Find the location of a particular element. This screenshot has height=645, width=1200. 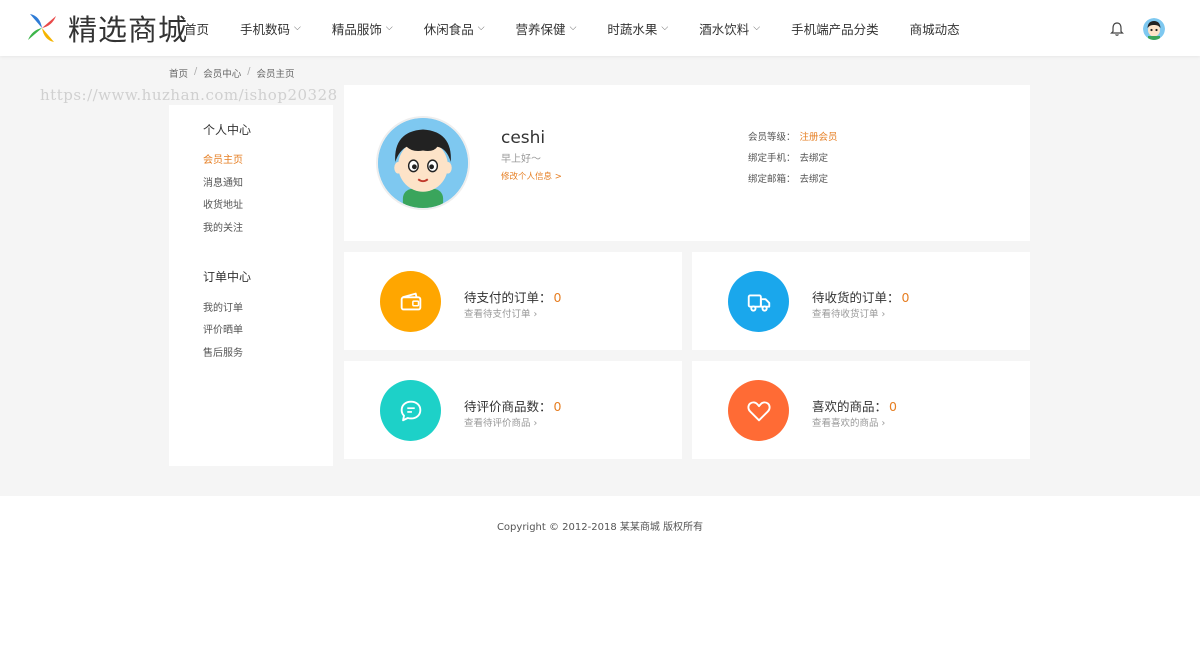

stat-link: 查看待评价商品 › is located at coordinates (500, 422).